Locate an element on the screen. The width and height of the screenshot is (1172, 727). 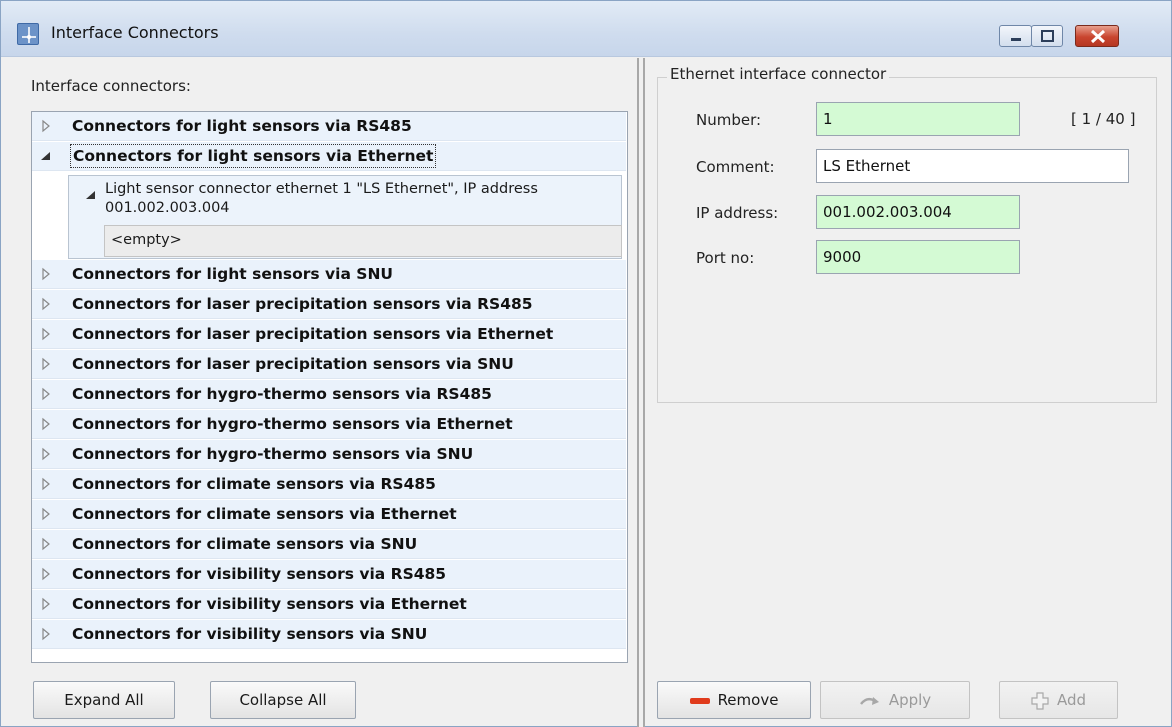
comment-label: Comment: is located at coordinates (735, 167).